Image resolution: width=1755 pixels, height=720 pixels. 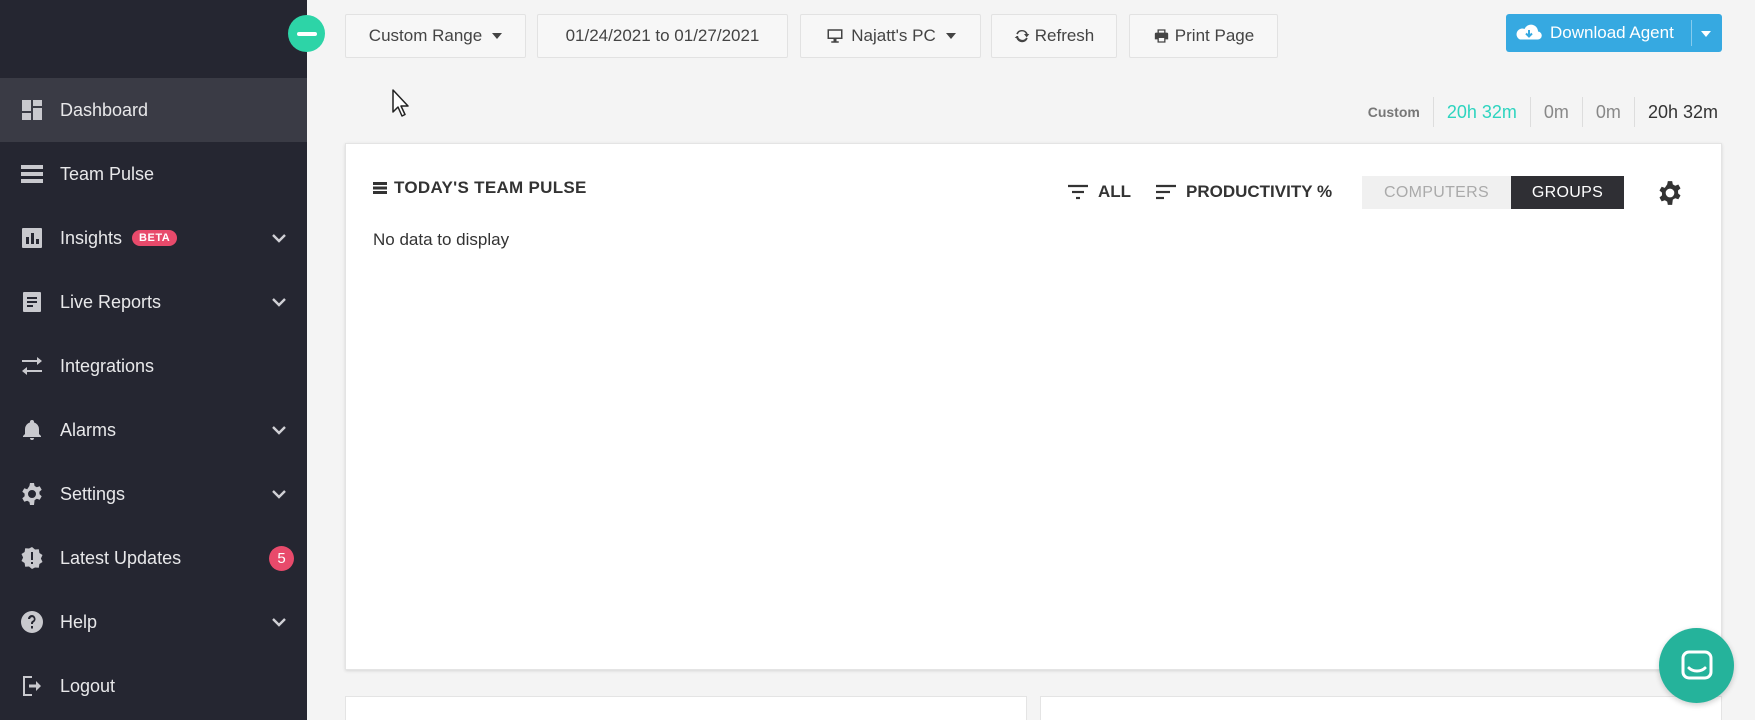 I want to click on sidebar-collapse-button, so click(x=306, y=33).